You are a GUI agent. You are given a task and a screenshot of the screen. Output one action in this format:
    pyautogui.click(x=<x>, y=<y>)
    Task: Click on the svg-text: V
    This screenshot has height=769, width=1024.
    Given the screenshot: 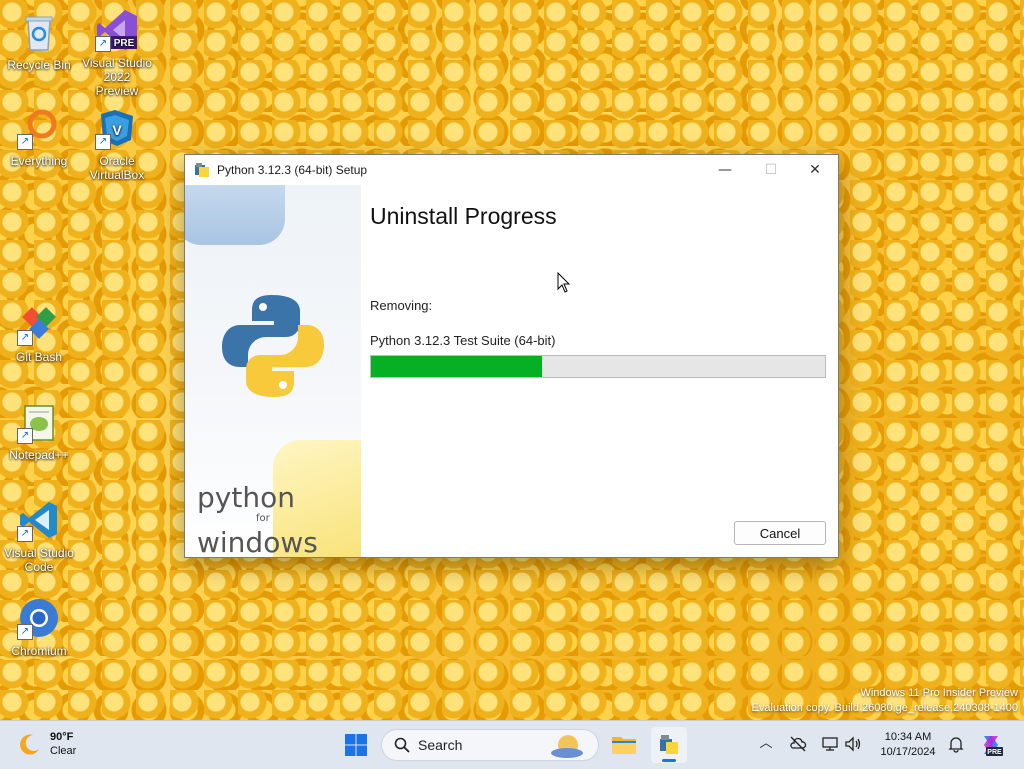 What is the action you would take?
    pyautogui.click(x=117, y=130)
    